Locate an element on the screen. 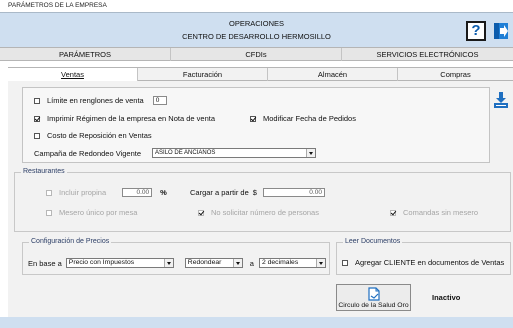 This screenshot has height=328, width=513. limite-row: Límite en renglones de venta 0 is located at coordinates (100, 100).